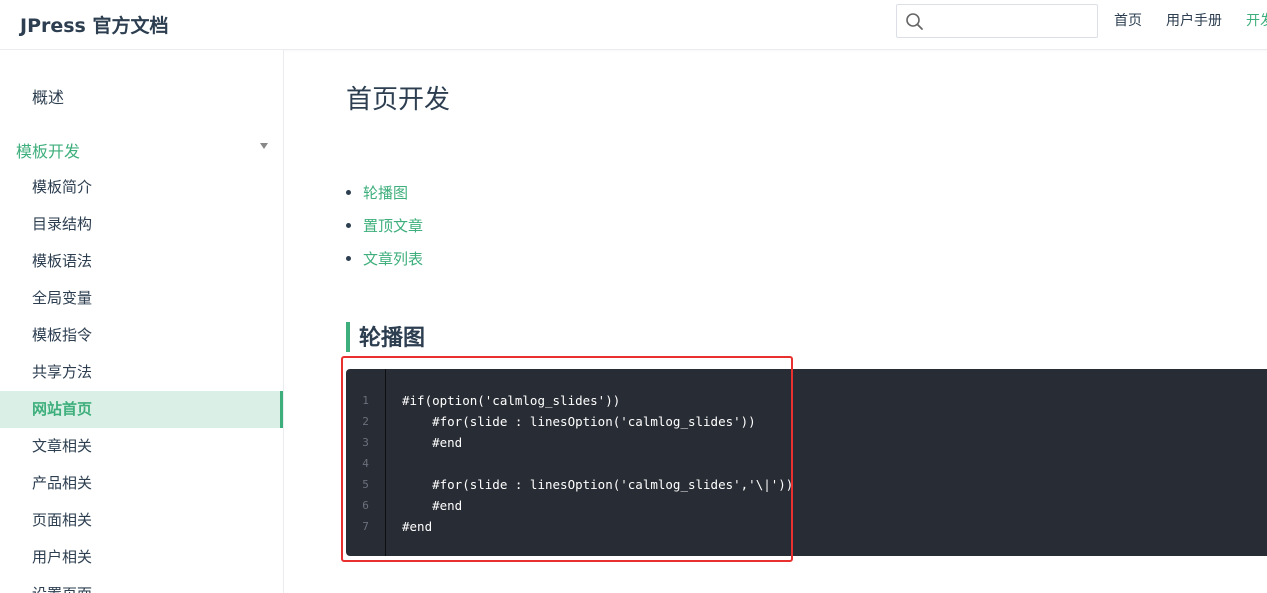 The height and width of the screenshot is (593, 1267). I want to click on sidebar-item-template-intro: 模板简介, so click(141, 187).